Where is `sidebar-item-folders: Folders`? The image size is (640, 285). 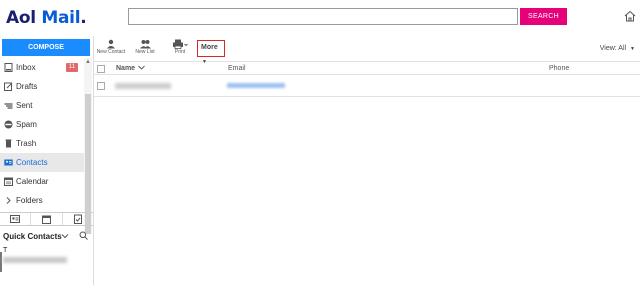 sidebar-item-folders: Folders is located at coordinates (42, 200).